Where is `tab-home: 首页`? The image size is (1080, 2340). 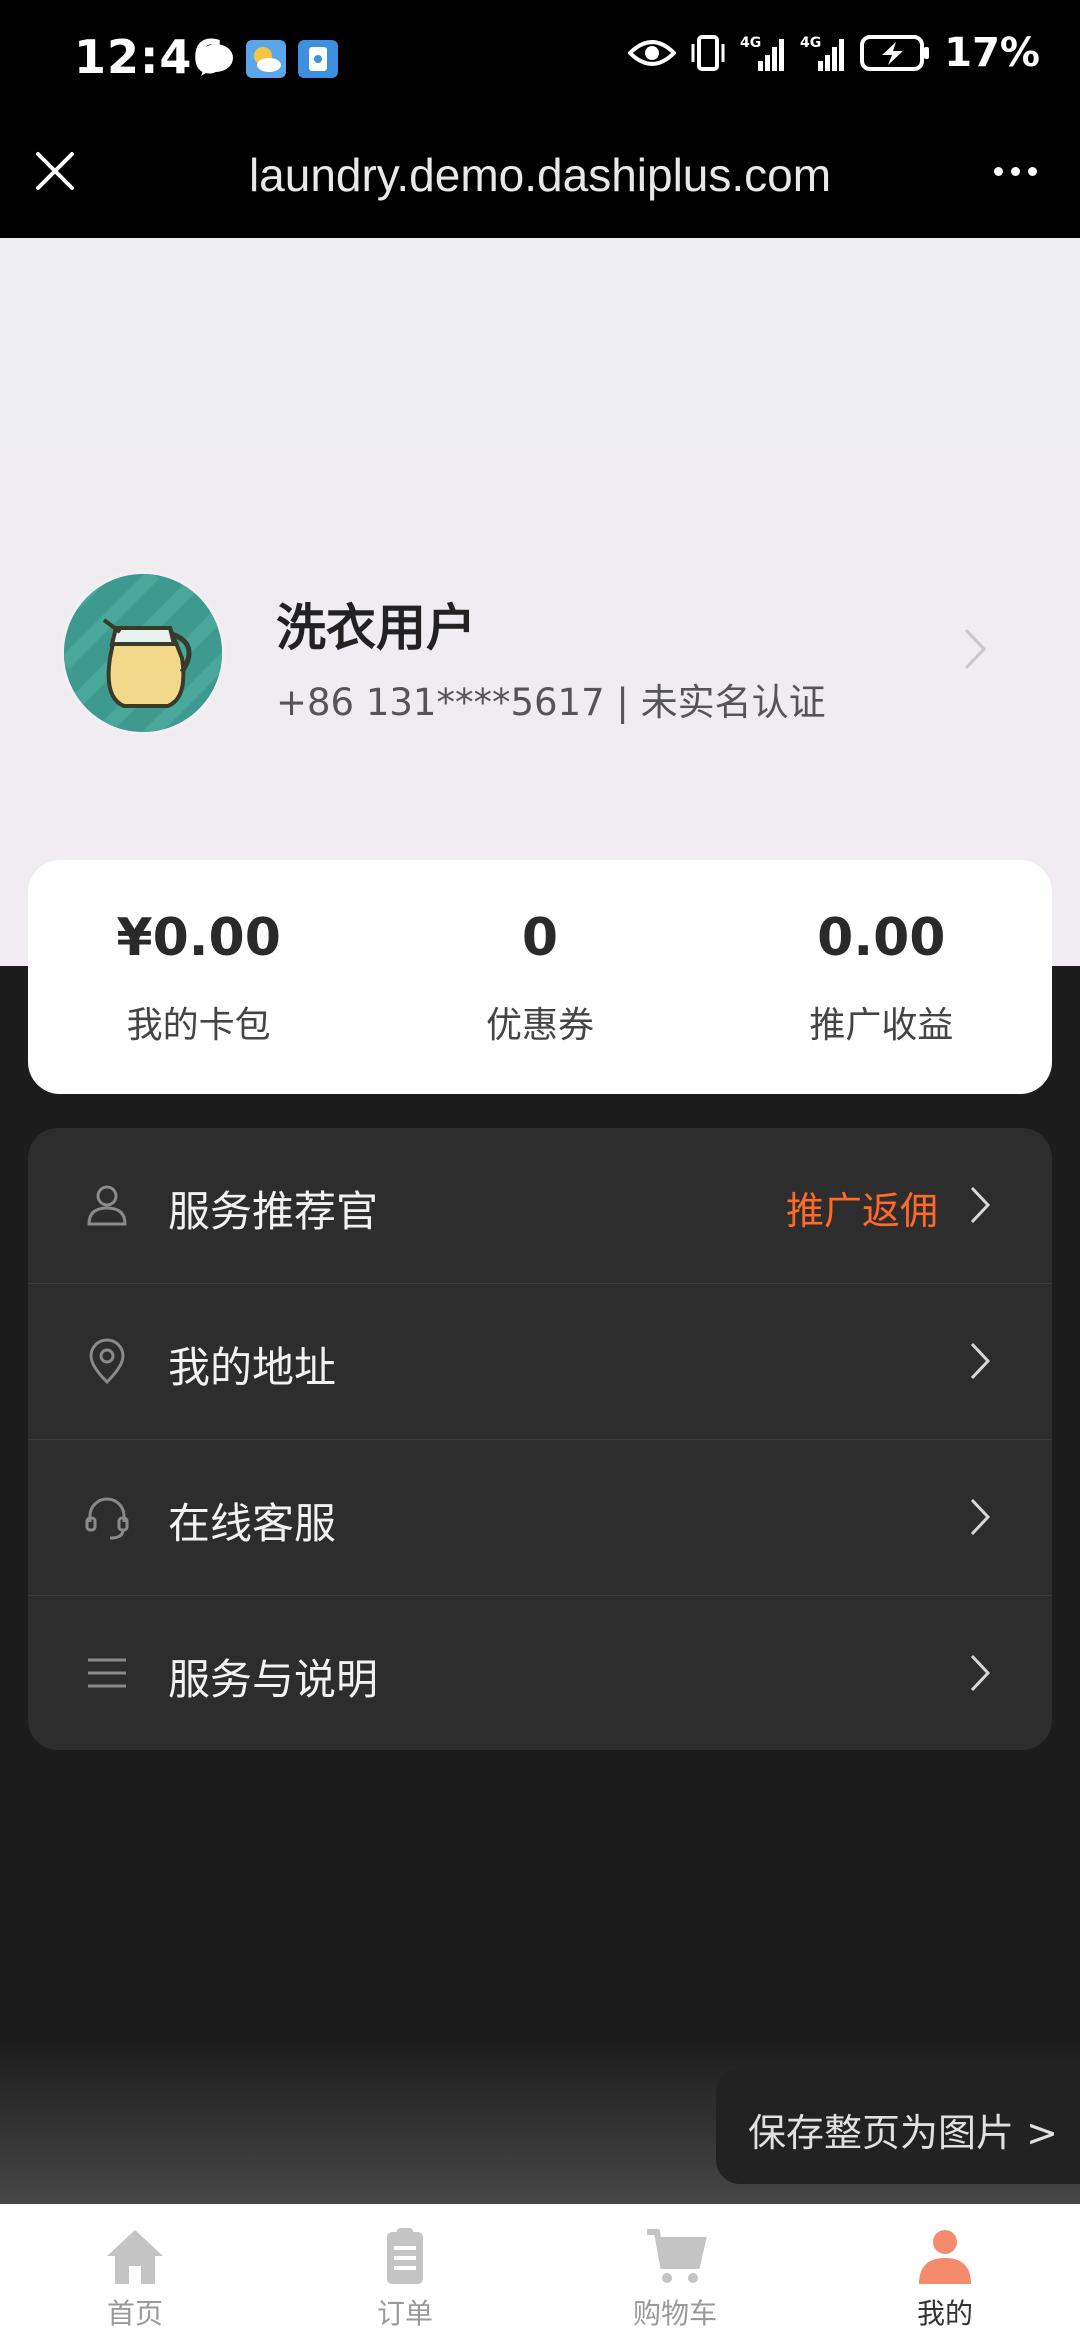
tab-home: 首页 is located at coordinates (135, 2272).